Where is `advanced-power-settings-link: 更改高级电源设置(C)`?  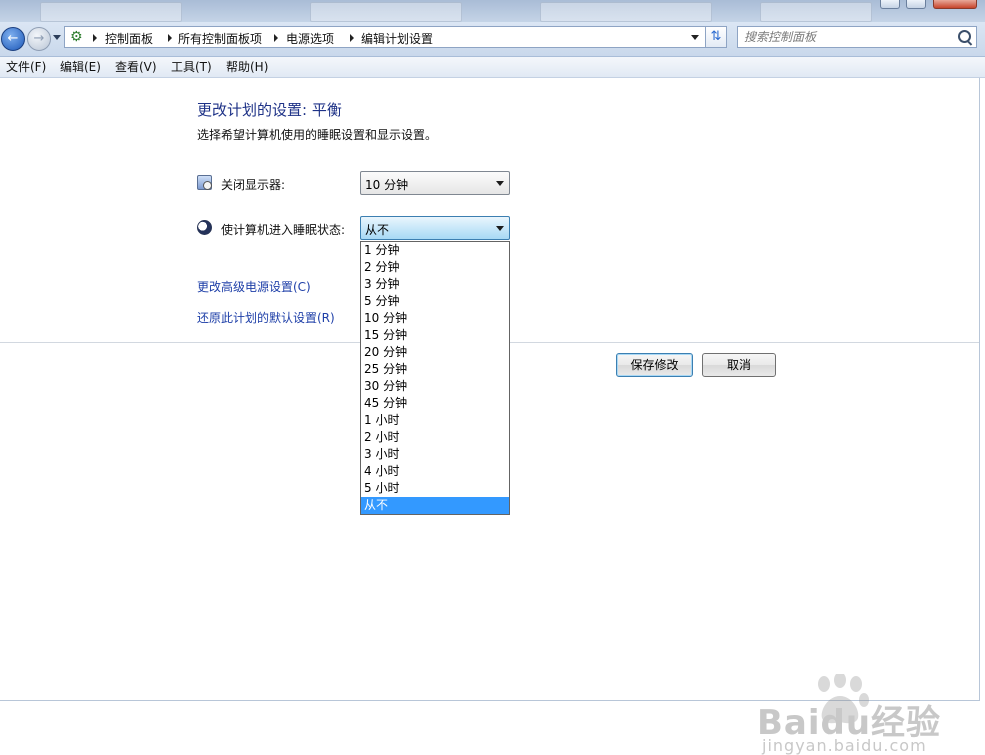 advanced-power-settings-link: 更改高级电源设置(C) is located at coordinates (254, 286).